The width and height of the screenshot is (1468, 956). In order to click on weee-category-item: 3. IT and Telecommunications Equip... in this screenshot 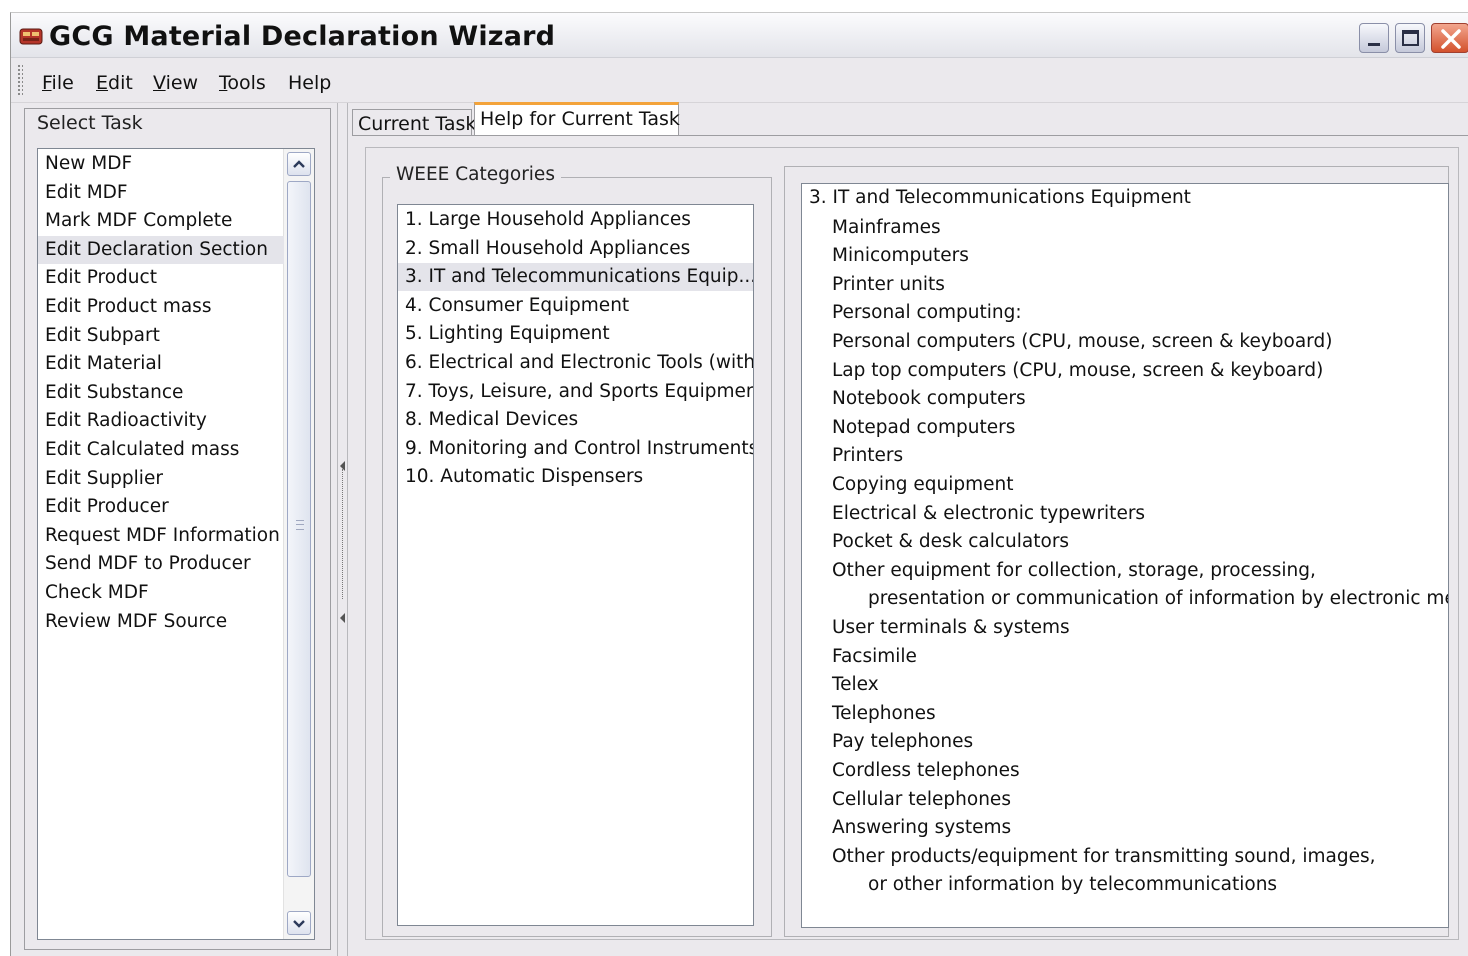, I will do `click(575, 277)`.